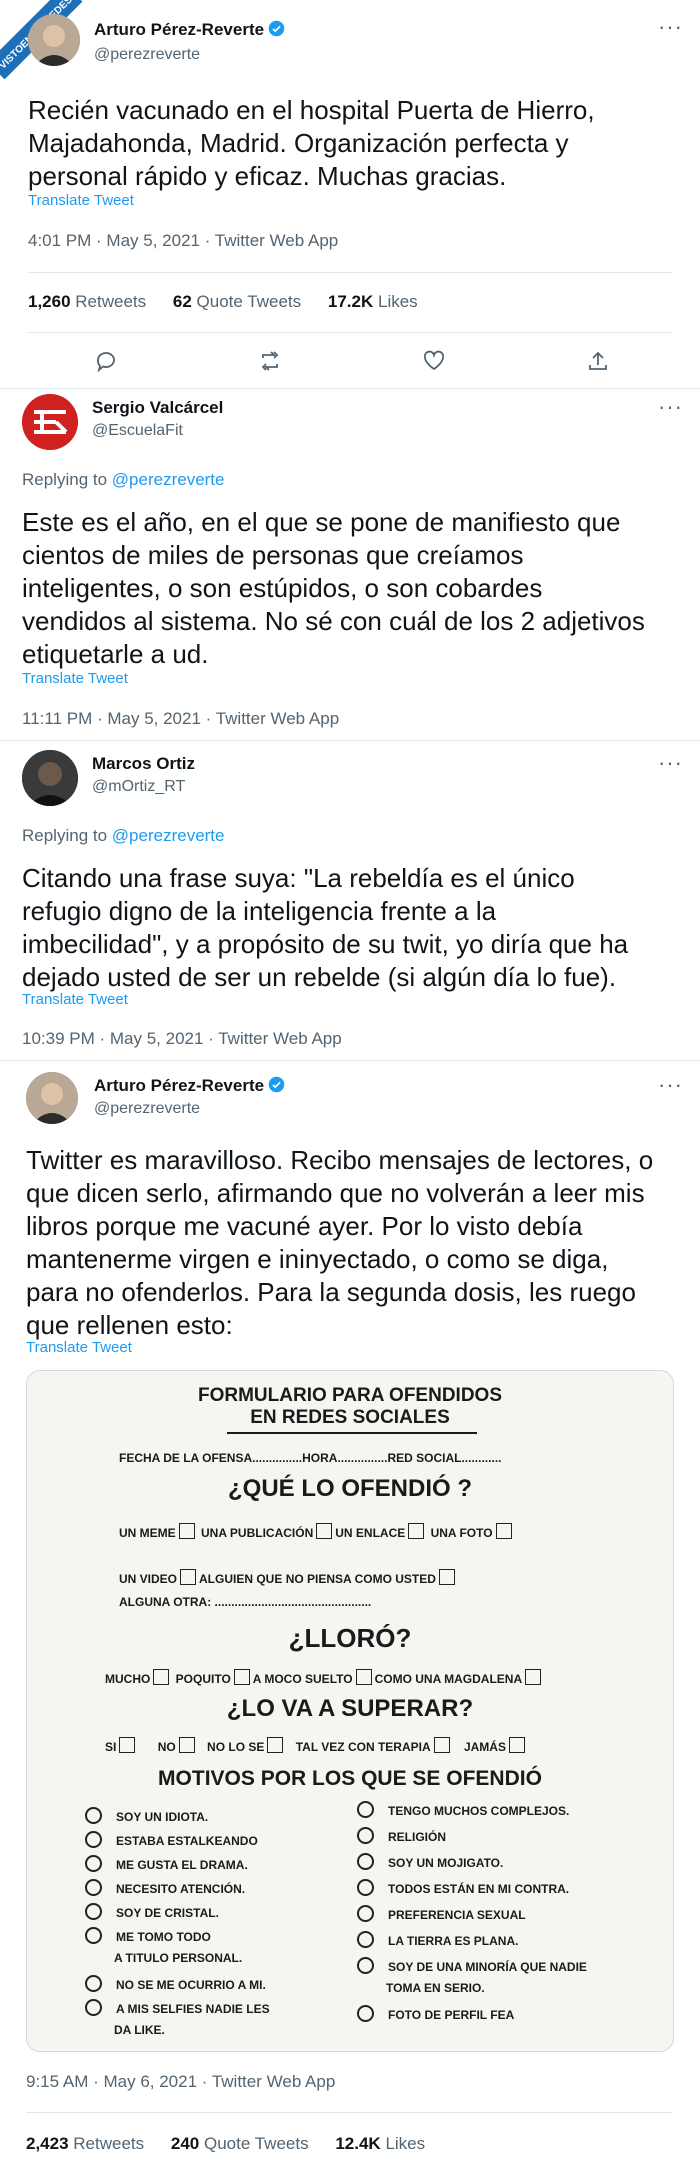 The width and height of the screenshot is (700, 2176). I want to click on list-item: TODOS ESTÁN EN MI CONTRA., so click(463, 1887).